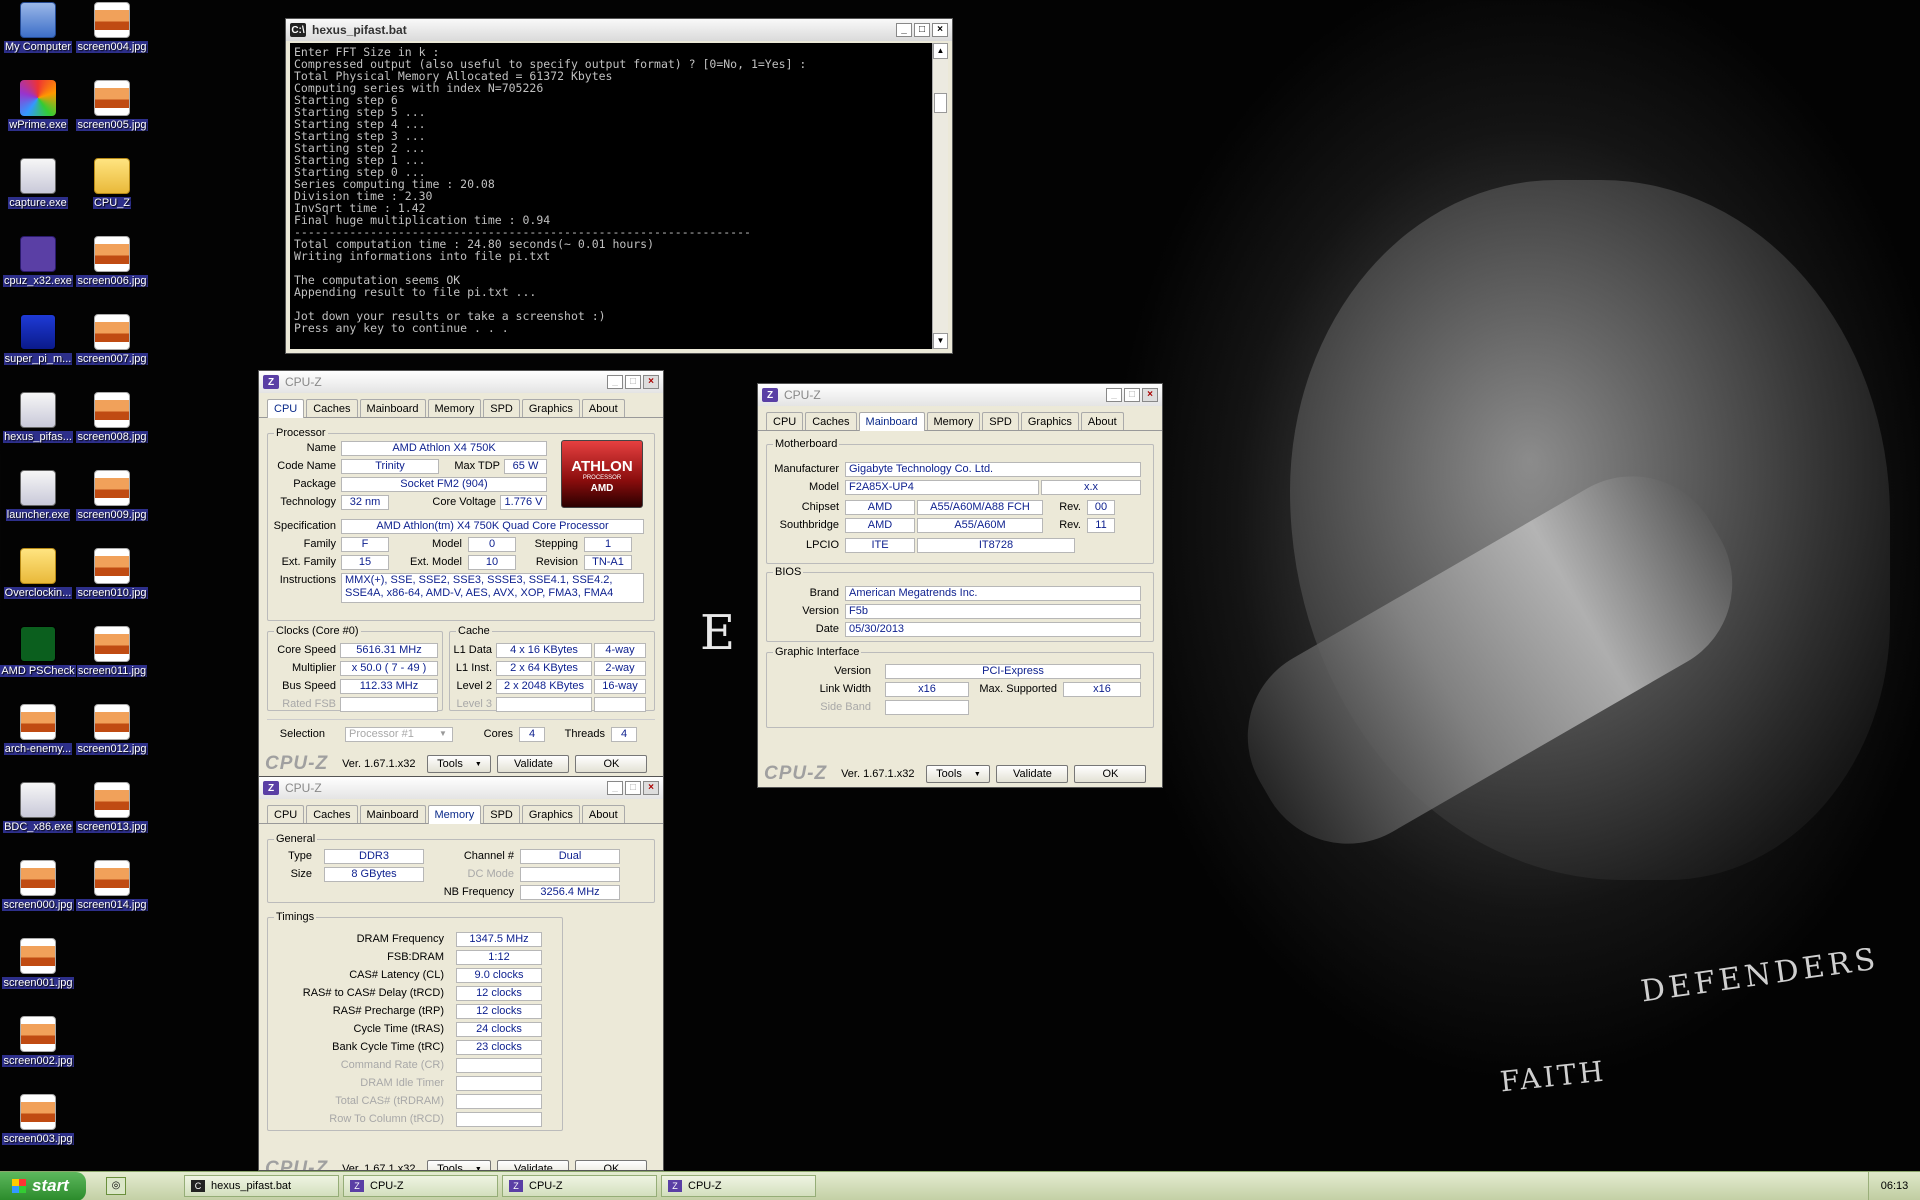  I want to click on desktop-icon: screen004.jpg, so click(112, 37).